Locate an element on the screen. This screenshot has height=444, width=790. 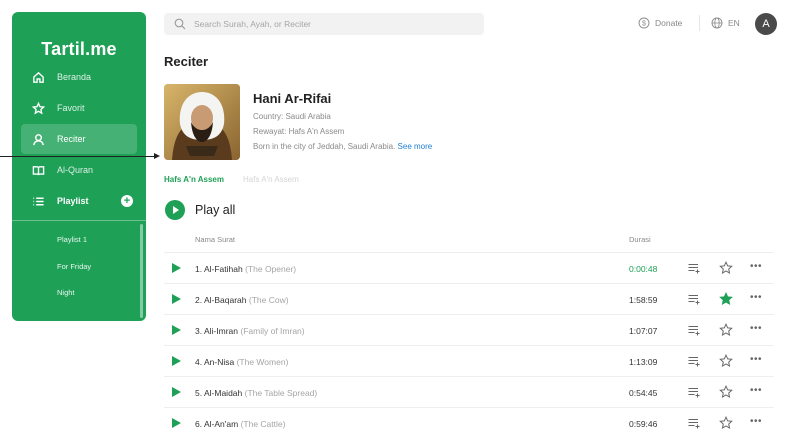
sidebar-item-favorit: Favorit is located at coordinates (79, 108).